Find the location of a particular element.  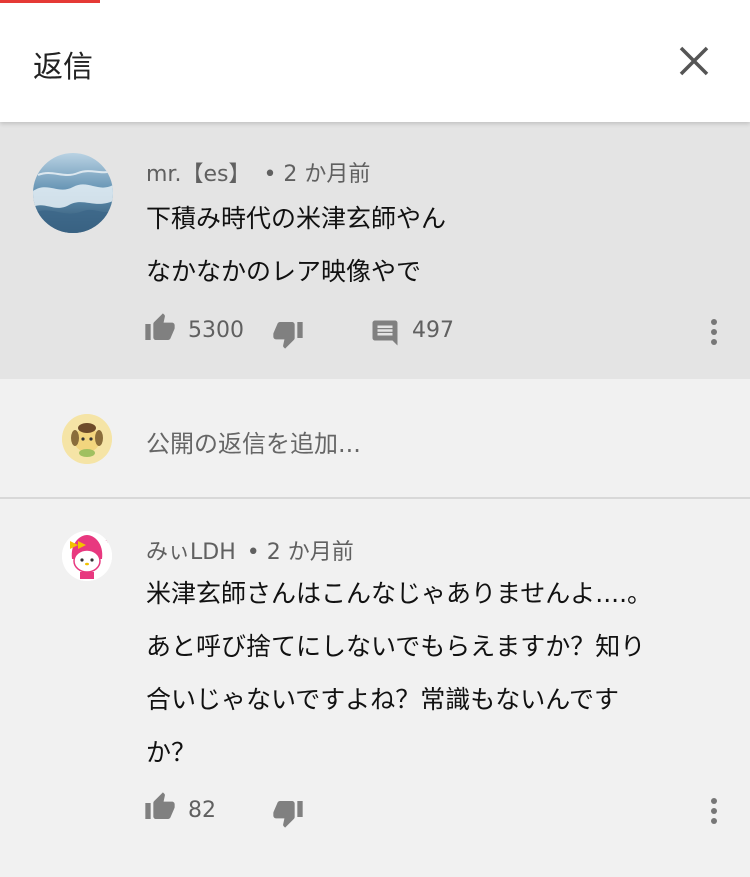

reply-count-button is located at coordinates (385, 333).